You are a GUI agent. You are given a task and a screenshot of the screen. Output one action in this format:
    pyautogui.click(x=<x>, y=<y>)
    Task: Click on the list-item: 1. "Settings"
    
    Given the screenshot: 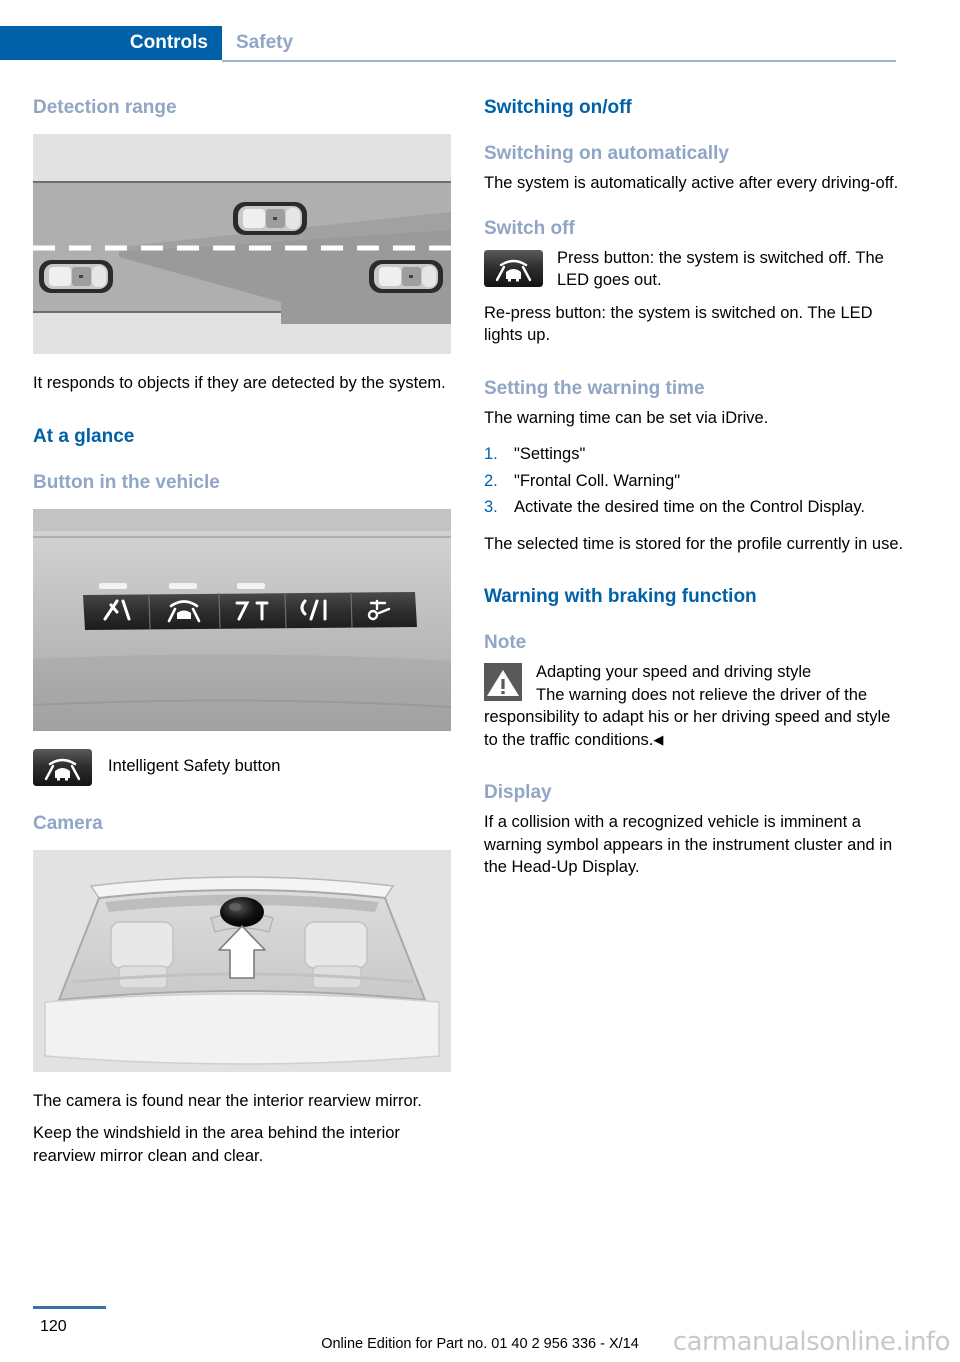 What is the action you would take?
    pyautogui.click(x=694, y=454)
    